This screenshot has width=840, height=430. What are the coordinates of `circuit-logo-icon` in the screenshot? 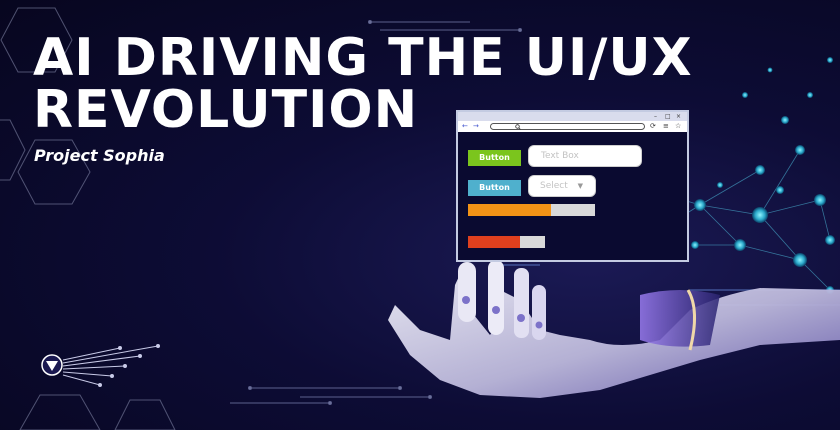 It's located at (100, 365).